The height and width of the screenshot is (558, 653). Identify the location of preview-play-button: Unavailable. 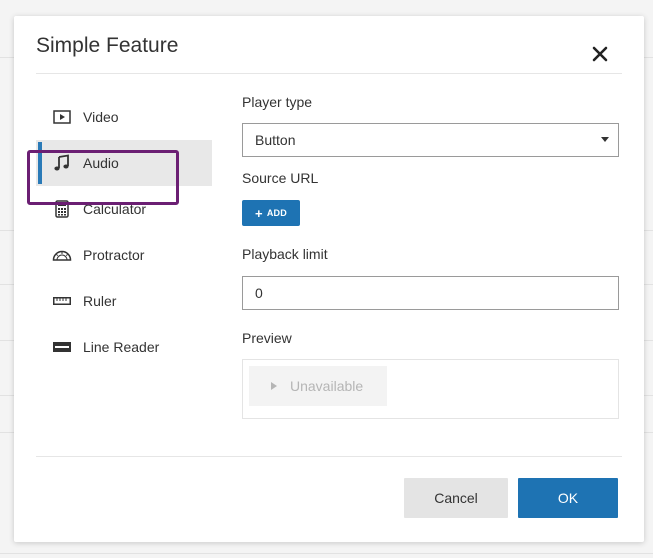
(318, 386).